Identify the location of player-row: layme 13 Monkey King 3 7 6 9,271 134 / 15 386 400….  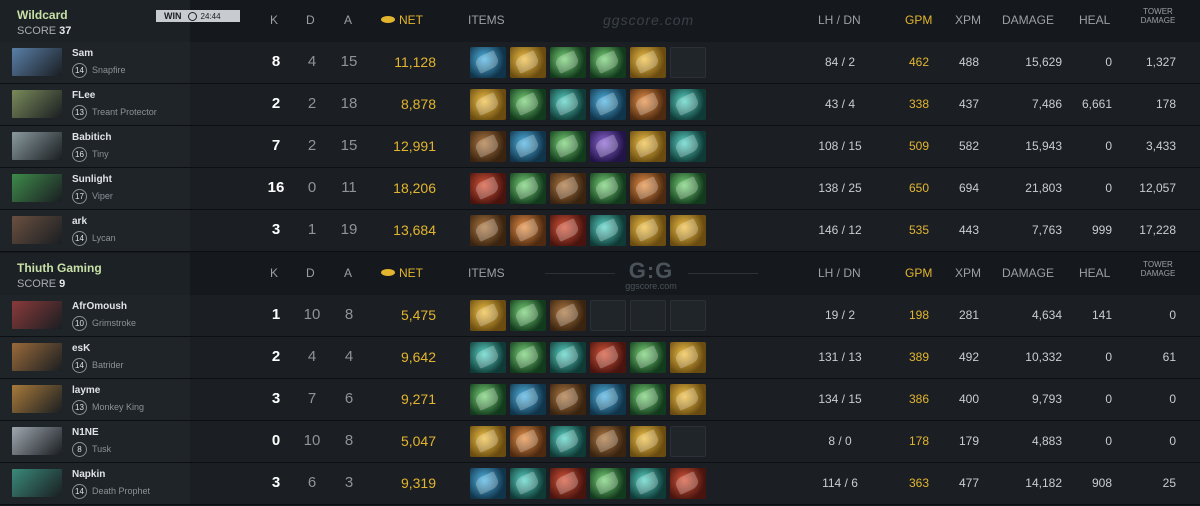
(600, 400).